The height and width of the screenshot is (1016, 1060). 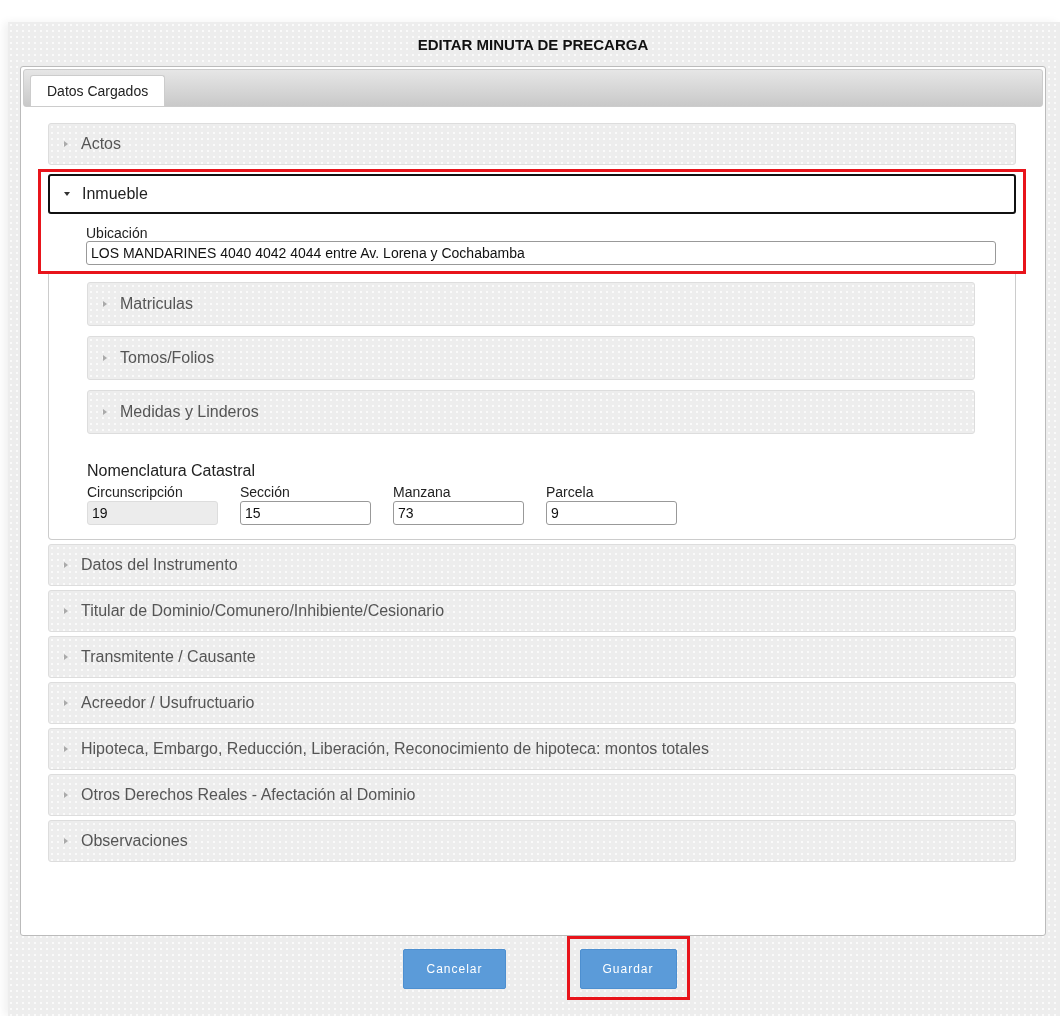 I want to click on field-label: Sección, so click(x=265, y=492).